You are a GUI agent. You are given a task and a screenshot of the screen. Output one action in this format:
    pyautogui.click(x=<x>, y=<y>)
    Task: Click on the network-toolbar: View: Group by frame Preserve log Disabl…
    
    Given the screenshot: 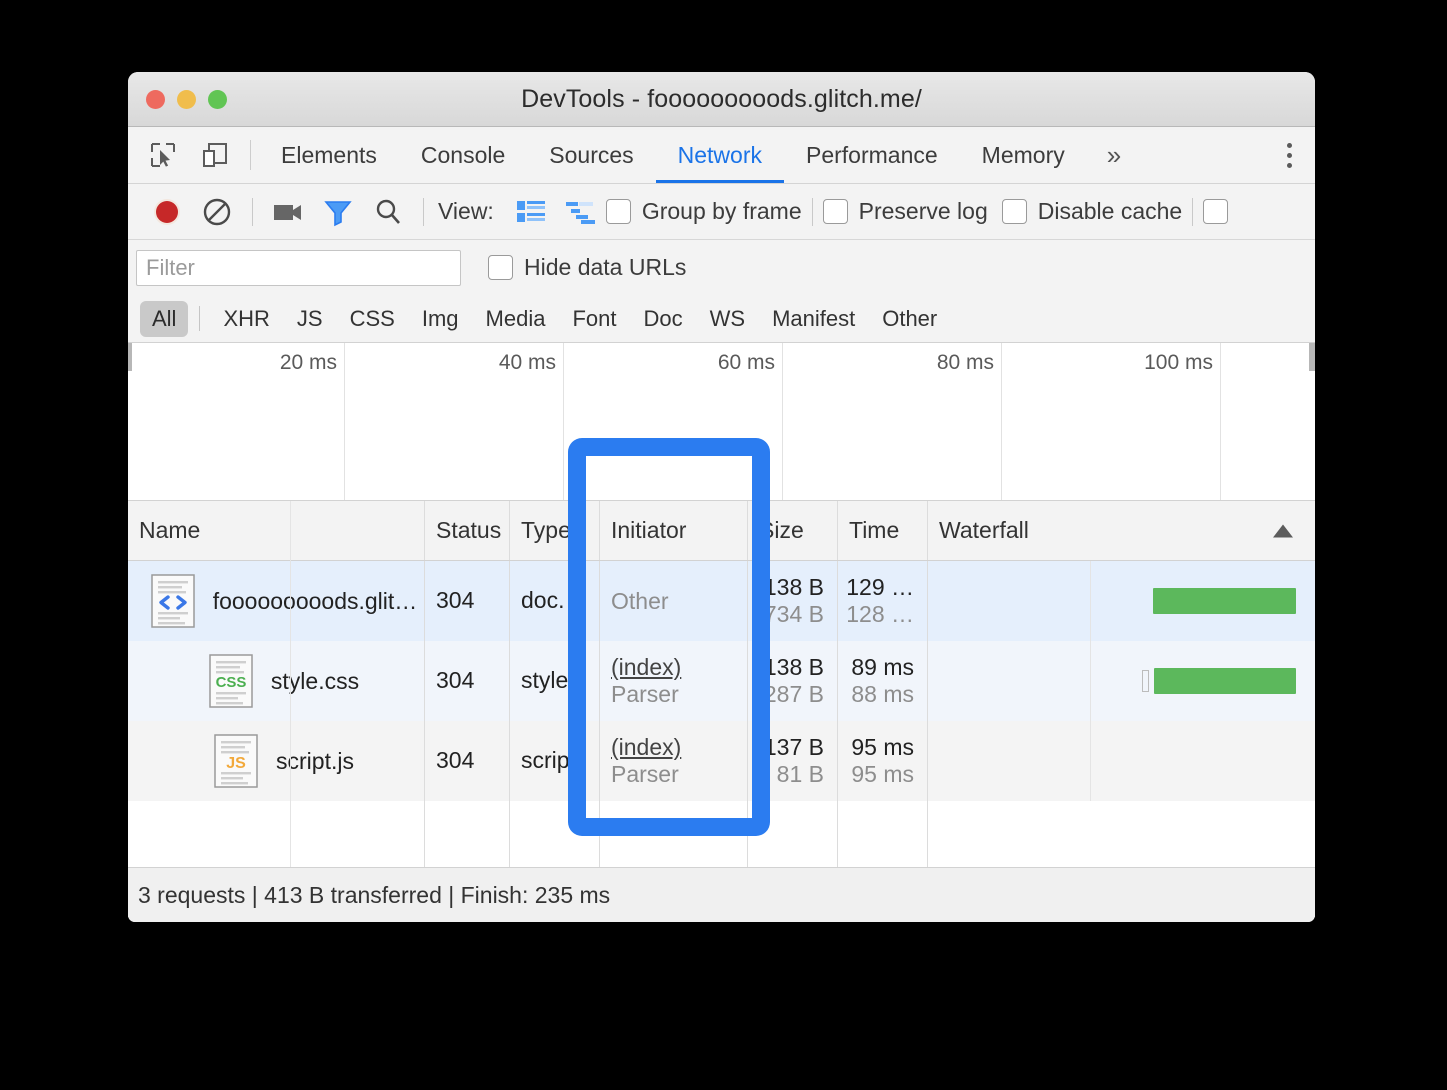 What is the action you would take?
    pyautogui.click(x=721, y=212)
    